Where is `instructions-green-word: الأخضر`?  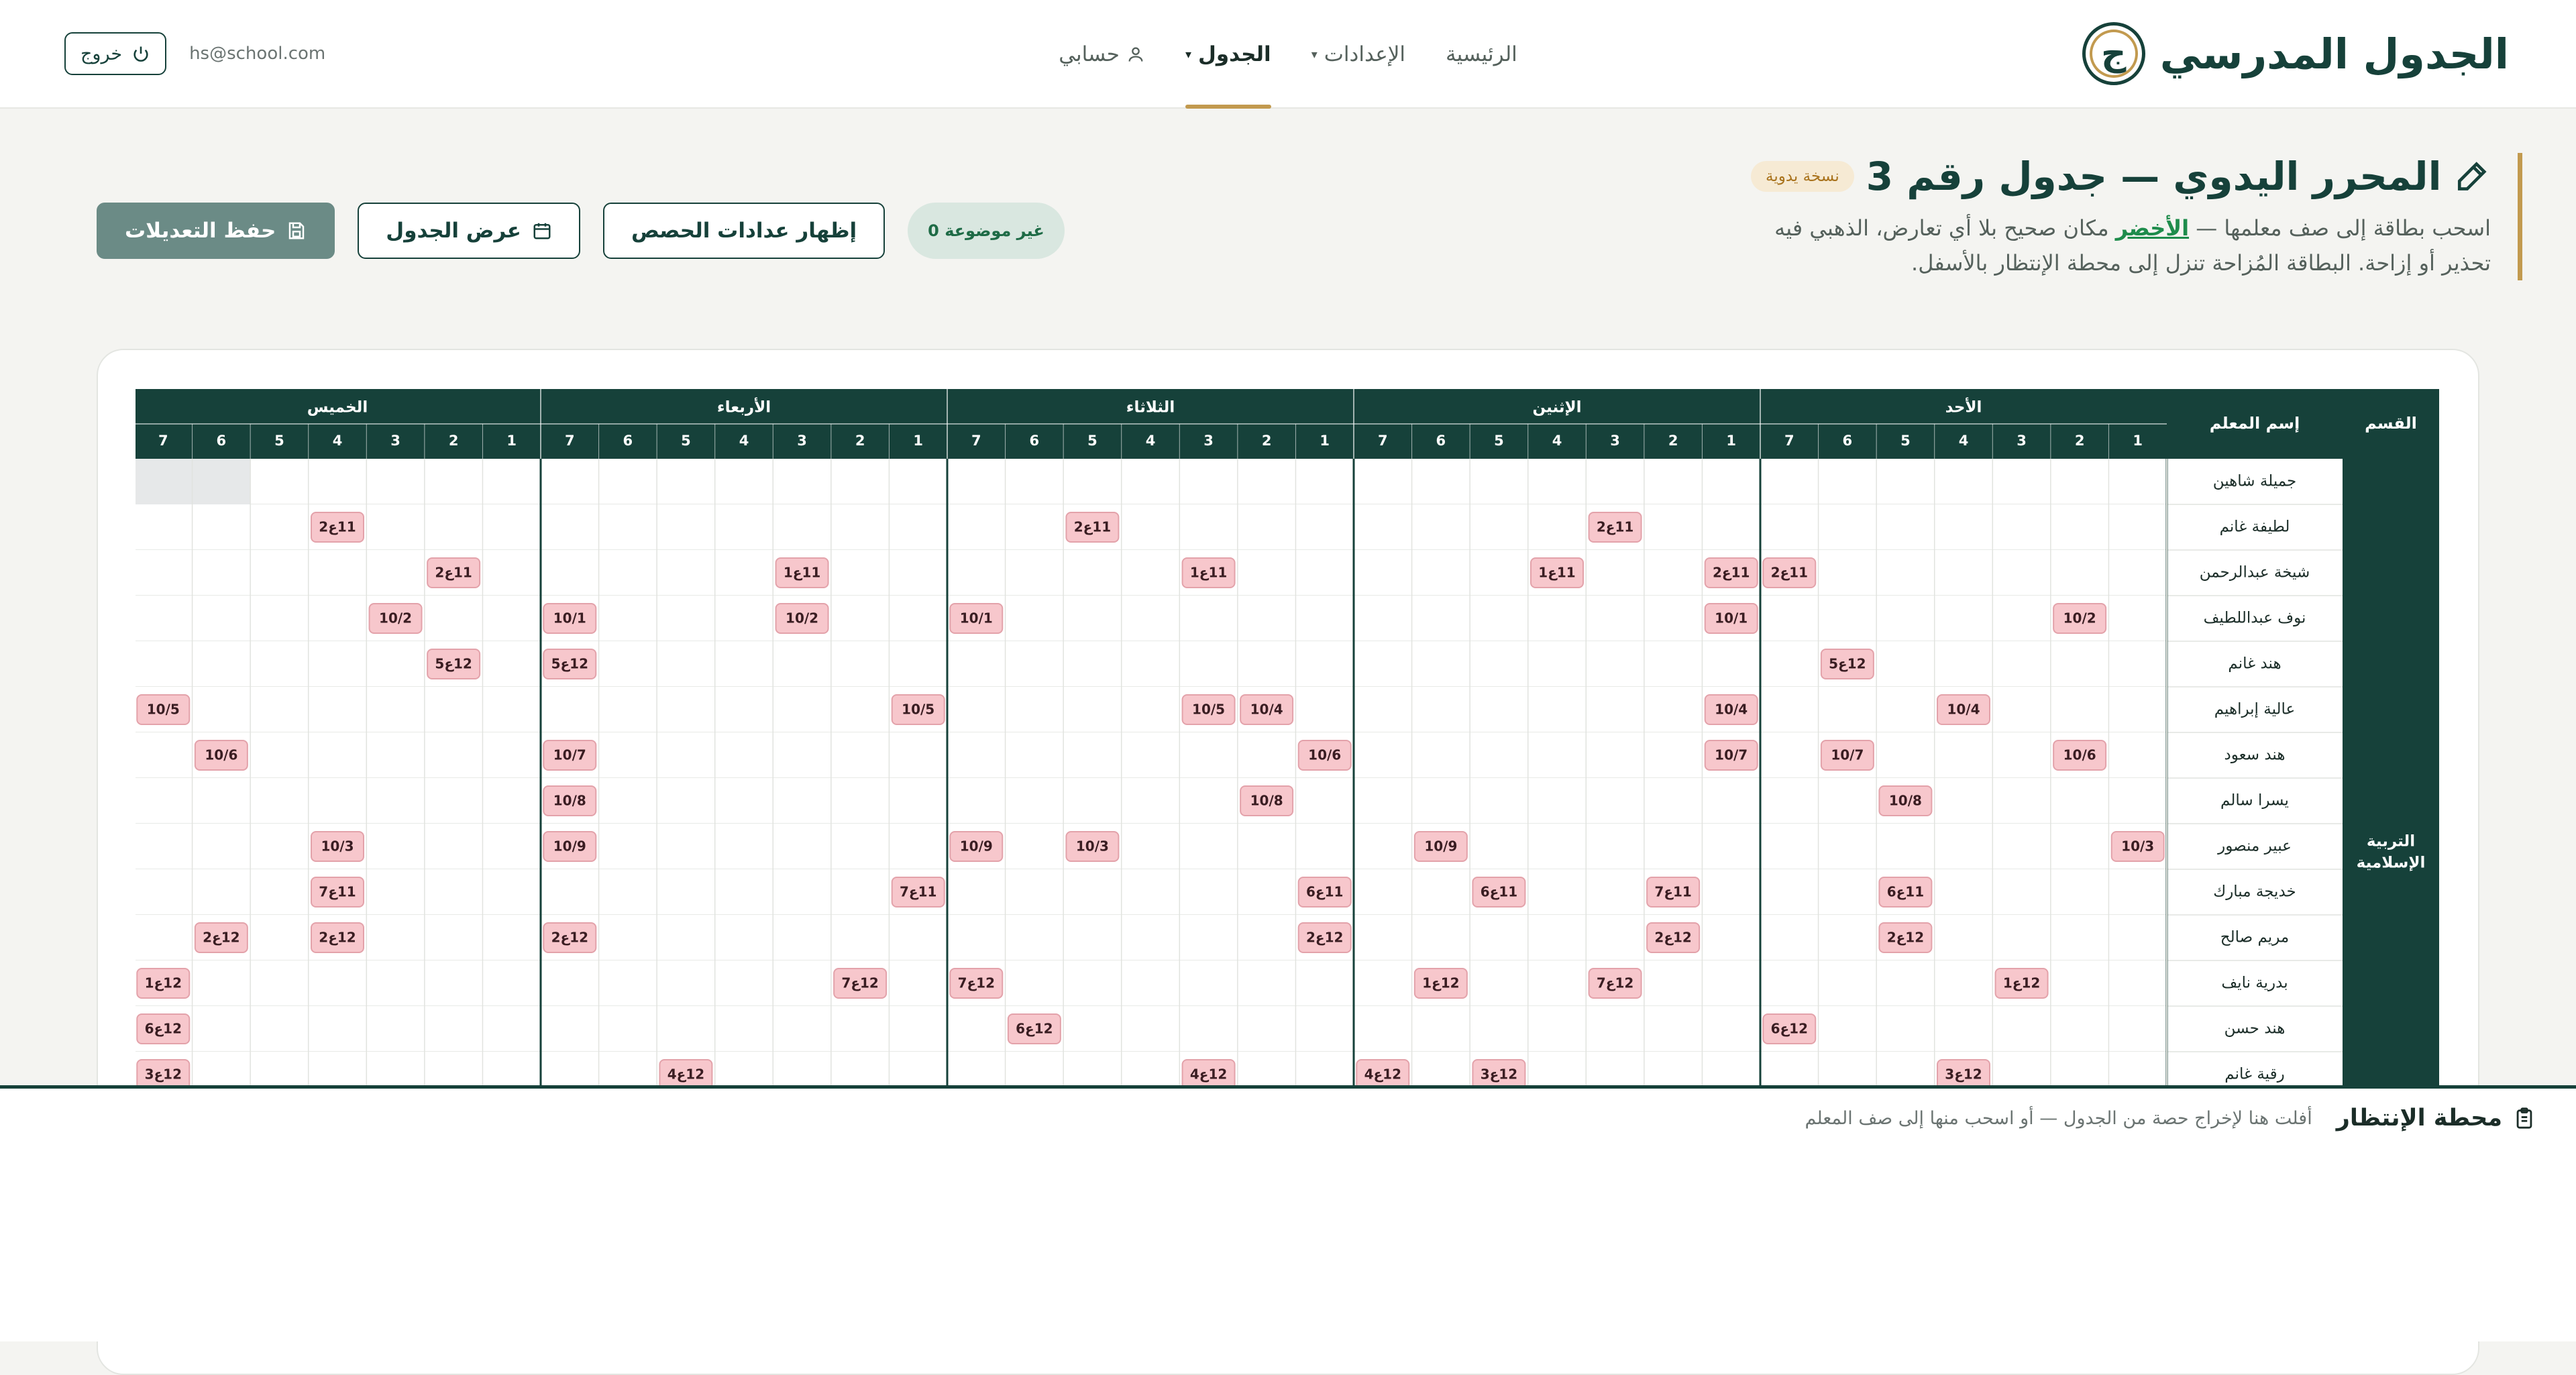 instructions-green-word: الأخضر is located at coordinates (2152, 228).